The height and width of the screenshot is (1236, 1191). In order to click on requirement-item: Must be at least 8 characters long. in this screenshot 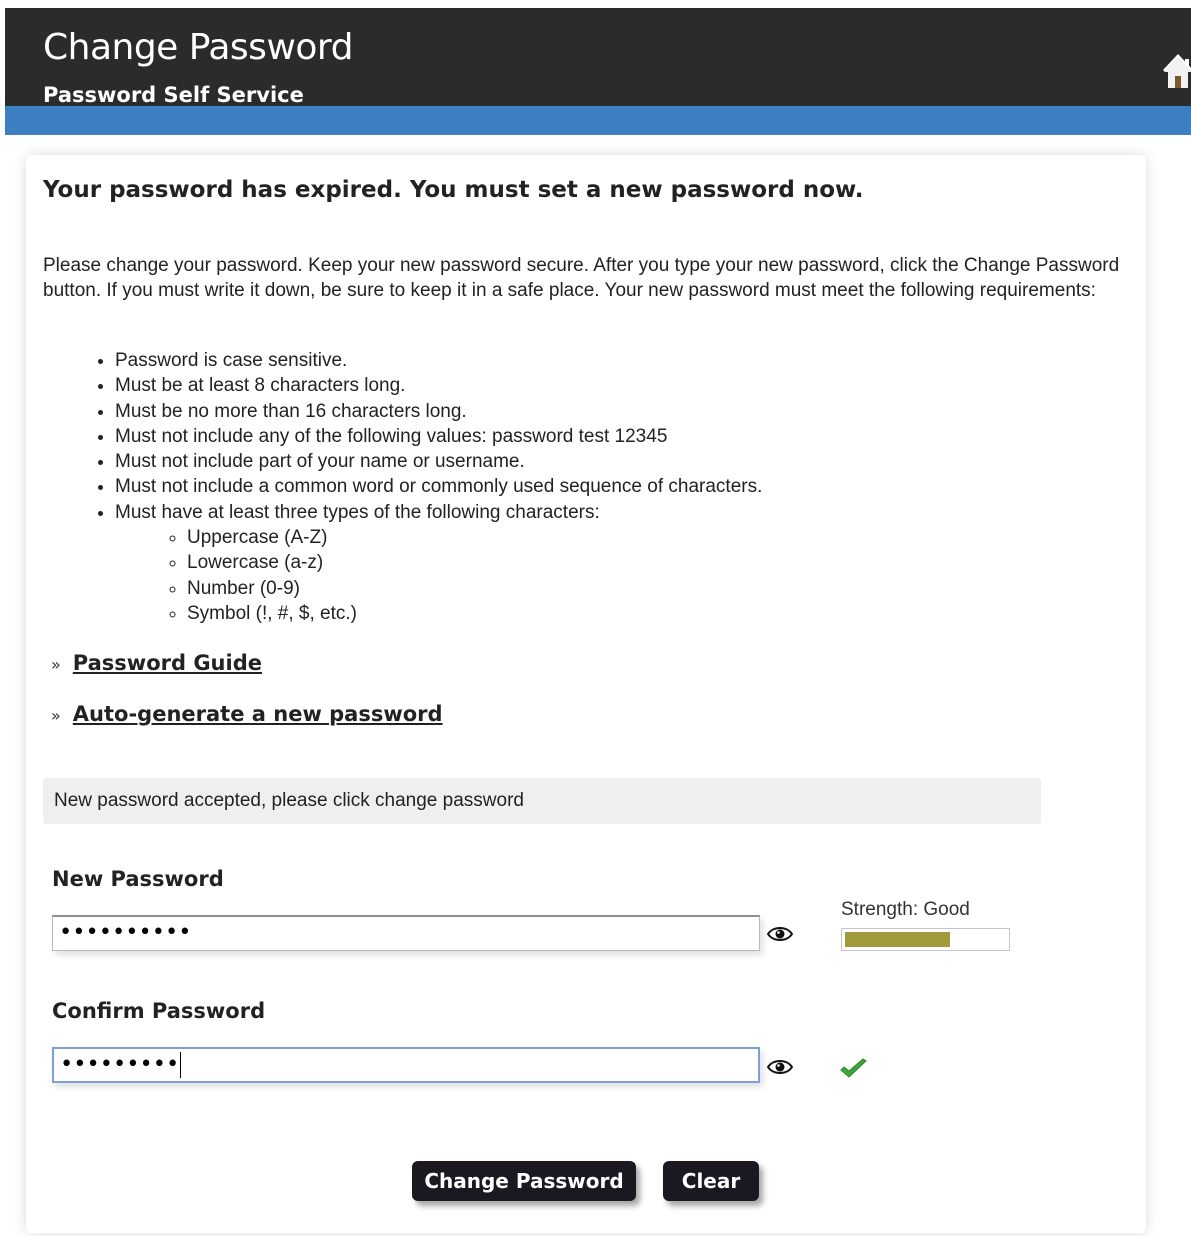, I will do `click(438, 385)`.